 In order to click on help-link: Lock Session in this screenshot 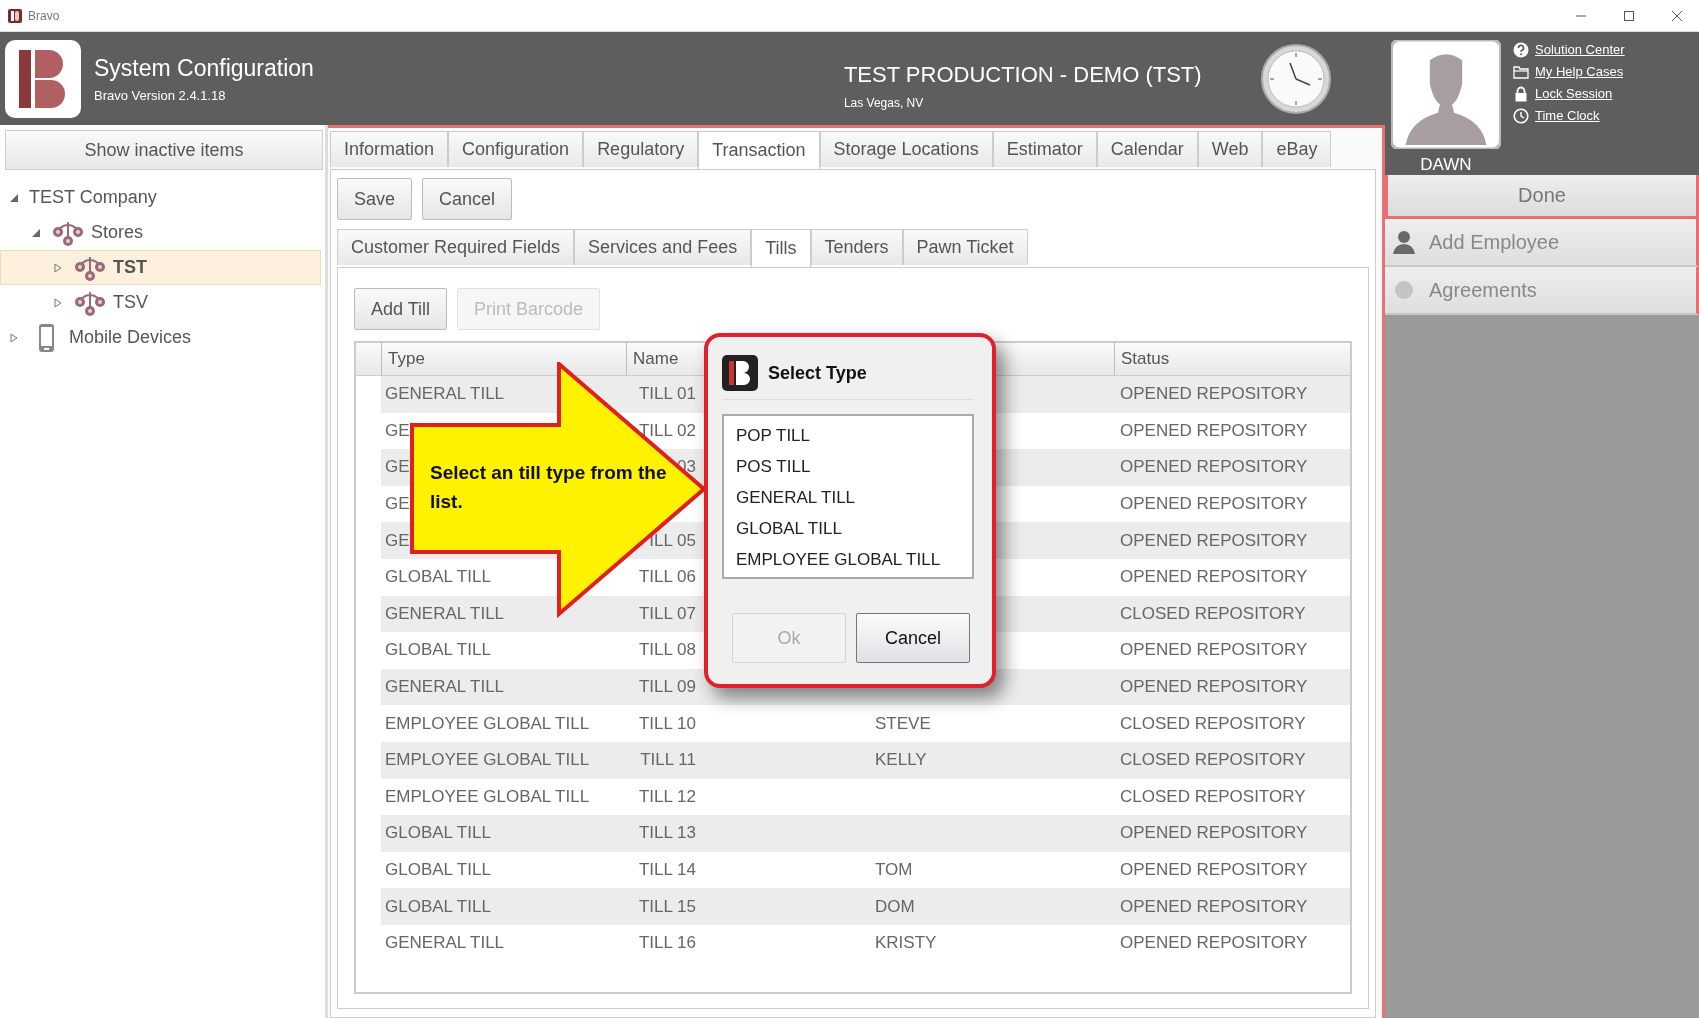, I will do `click(1574, 93)`.